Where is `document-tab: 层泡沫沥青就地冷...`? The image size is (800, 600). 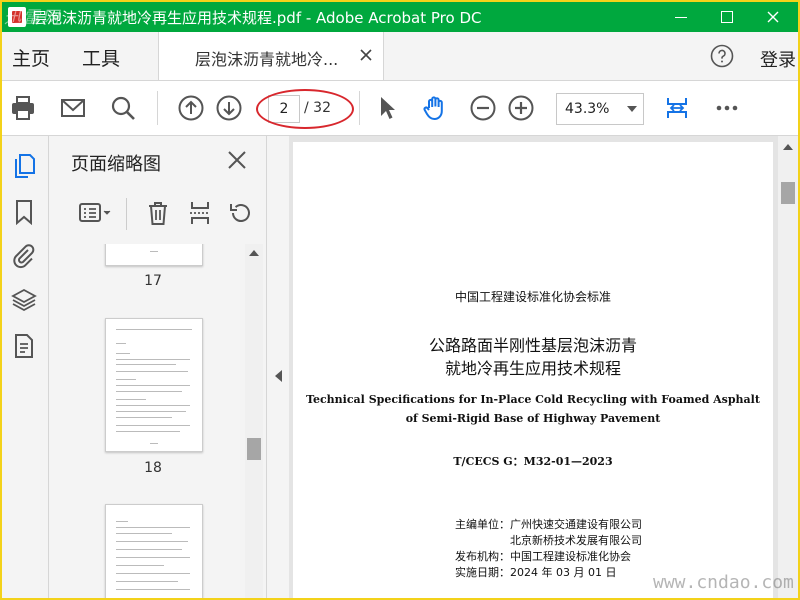
document-tab: 层泡沫沥青就地冷... is located at coordinates (271, 56).